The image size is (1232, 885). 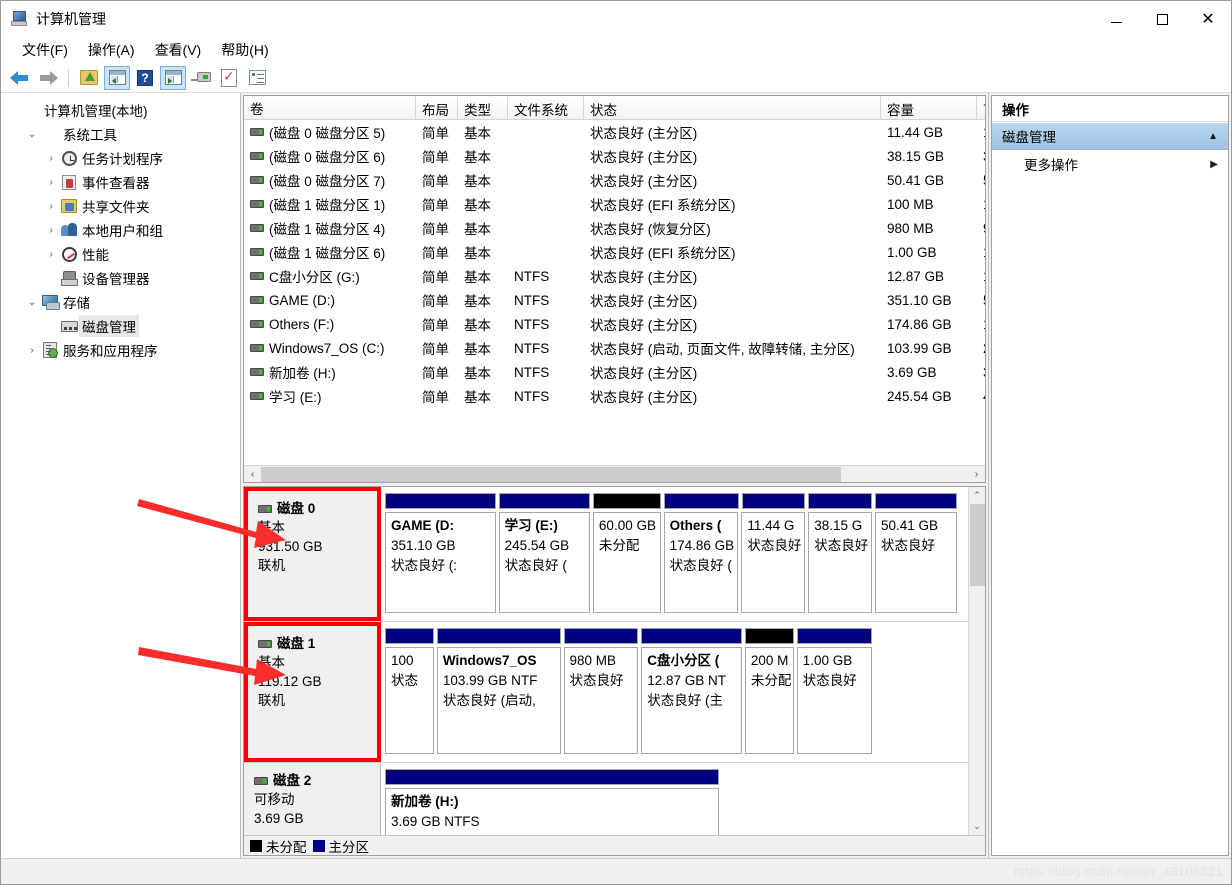 I want to click on tree-item-9: 磁盘管理, so click(x=122, y=326).